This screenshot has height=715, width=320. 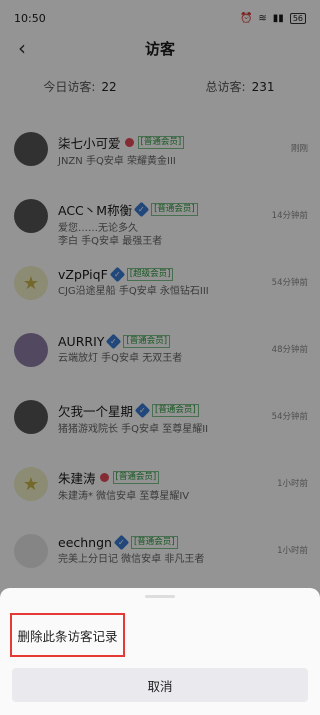 I want to click on delete-visitor-record-button: 删除此条访客记录, so click(x=67, y=635).